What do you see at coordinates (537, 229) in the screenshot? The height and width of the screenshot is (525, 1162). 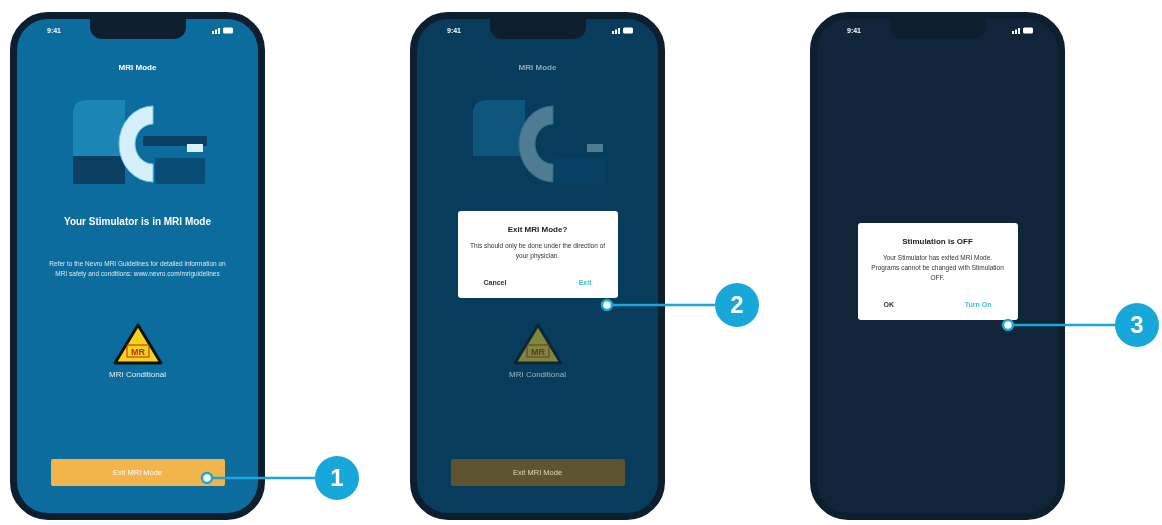 I see `dialog-title: Exit MRI Mode?` at bounding box center [537, 229].